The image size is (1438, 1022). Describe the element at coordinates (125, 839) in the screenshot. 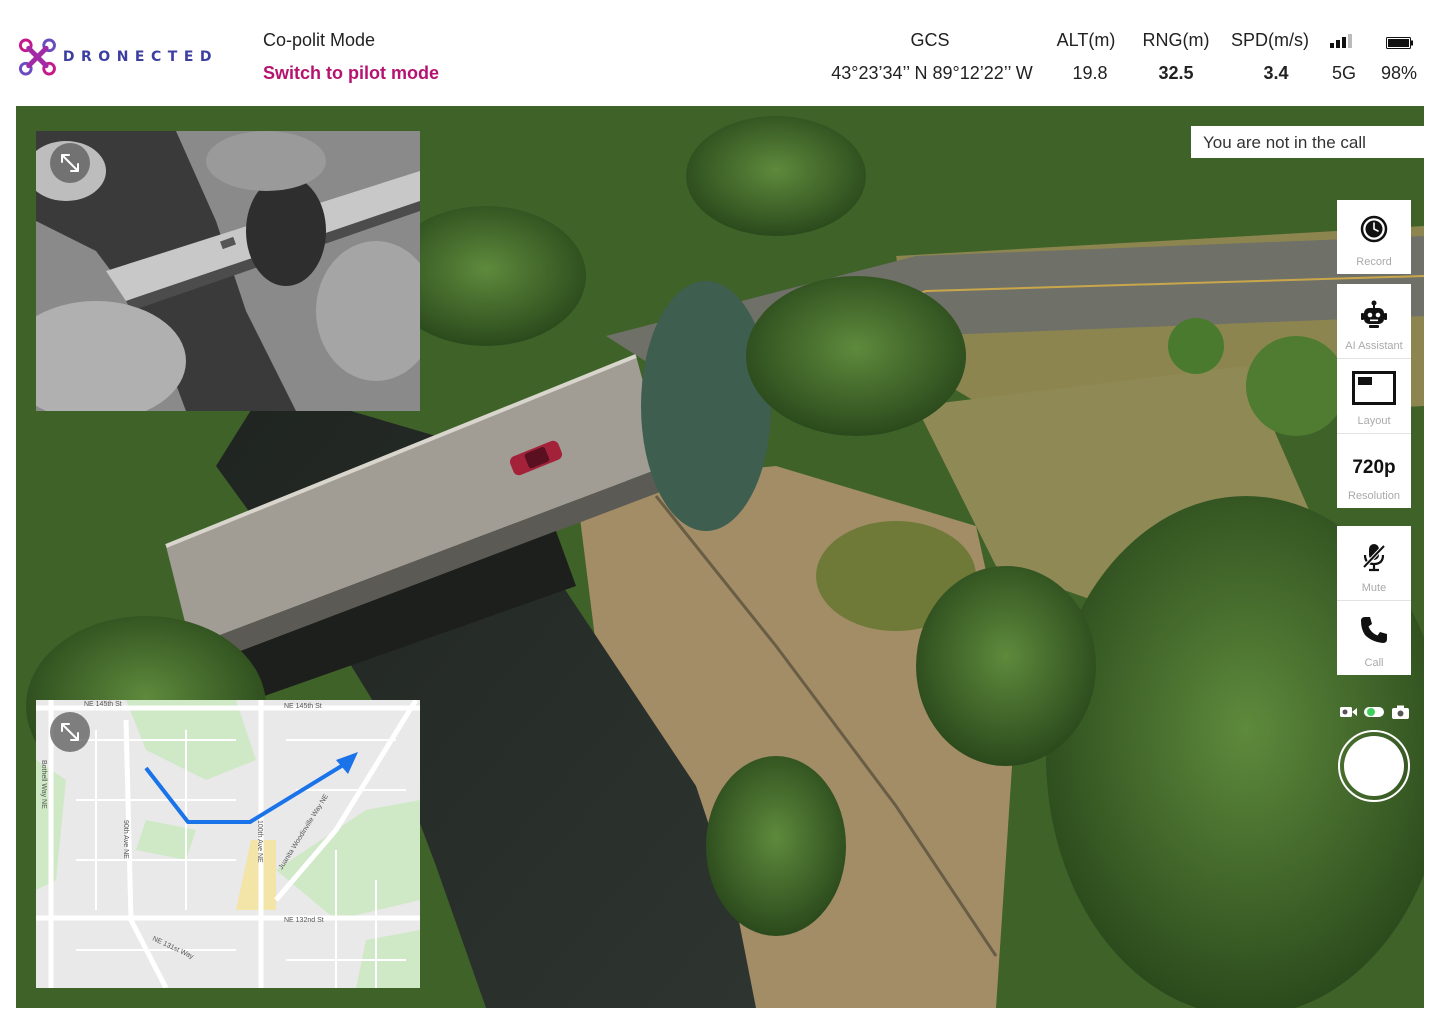

I see `street-label: 90th Ave NE` at that location.